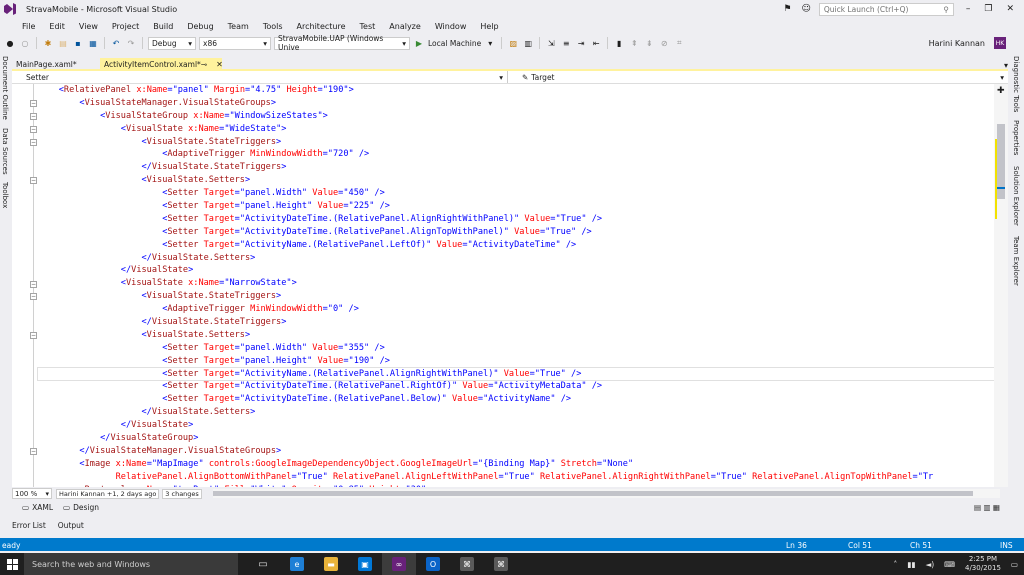 This screenshot has height=575, width=1024. Describe the element at coordinates (805, 9) in the screenshot. I see `feedback-smiley-icon: ☺` at that location.